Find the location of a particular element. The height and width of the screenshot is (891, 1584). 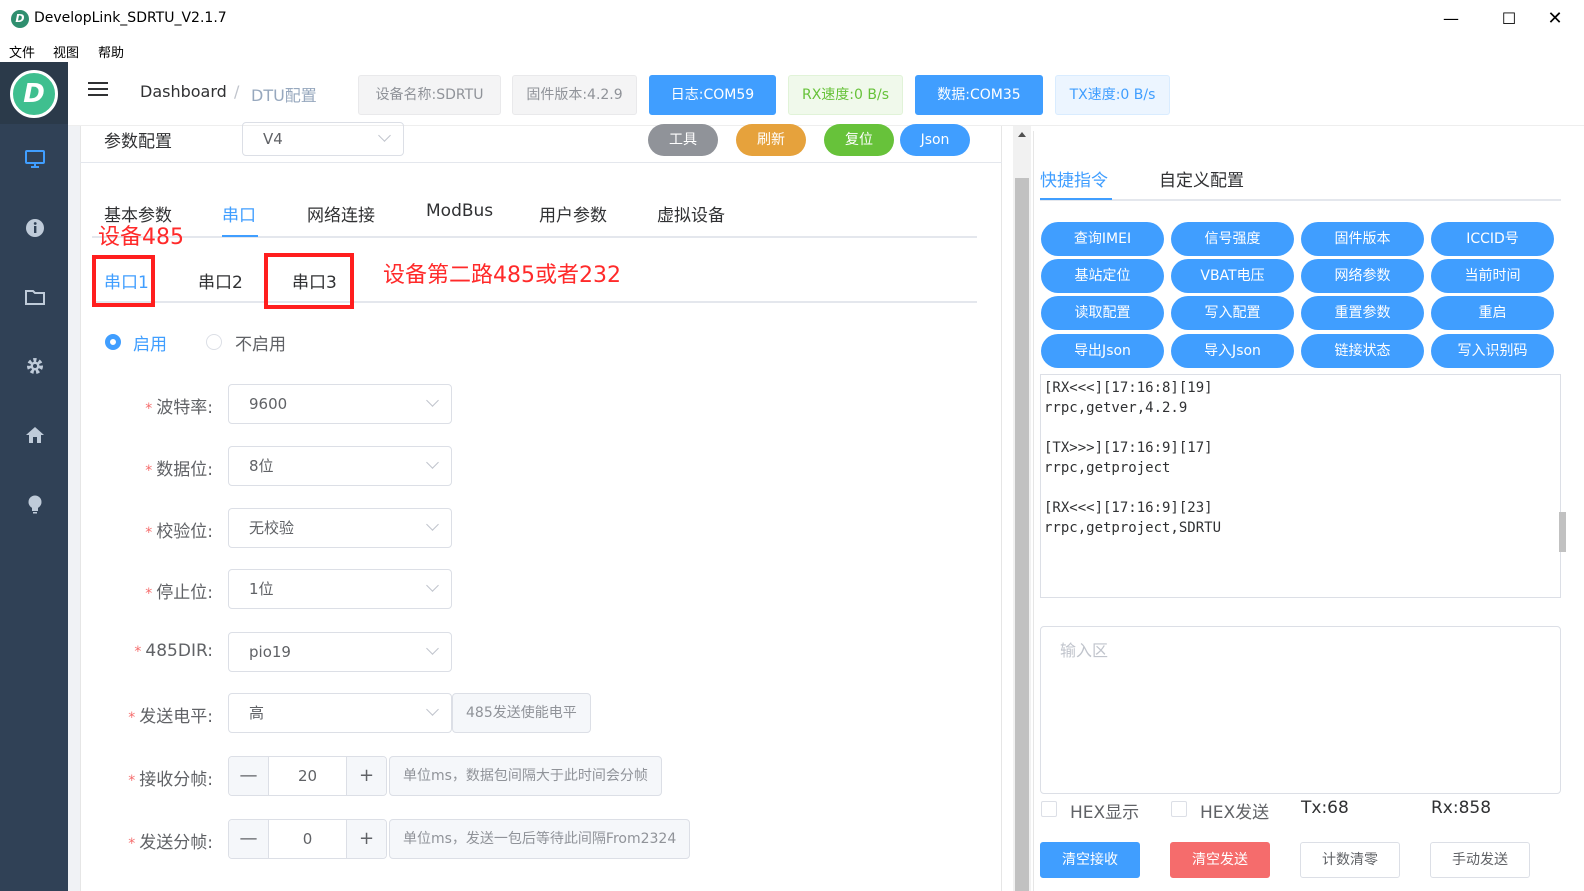

right-tab-indicator is located at coordinates (1076, 199).